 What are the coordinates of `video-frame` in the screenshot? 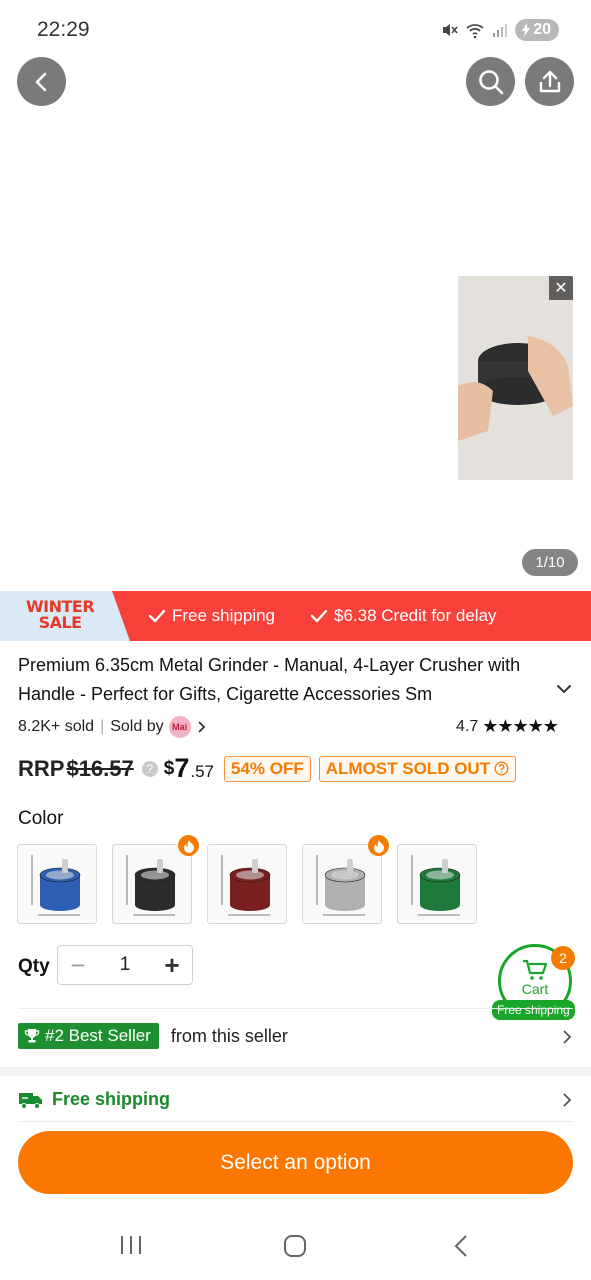 It's located at (515, 378).